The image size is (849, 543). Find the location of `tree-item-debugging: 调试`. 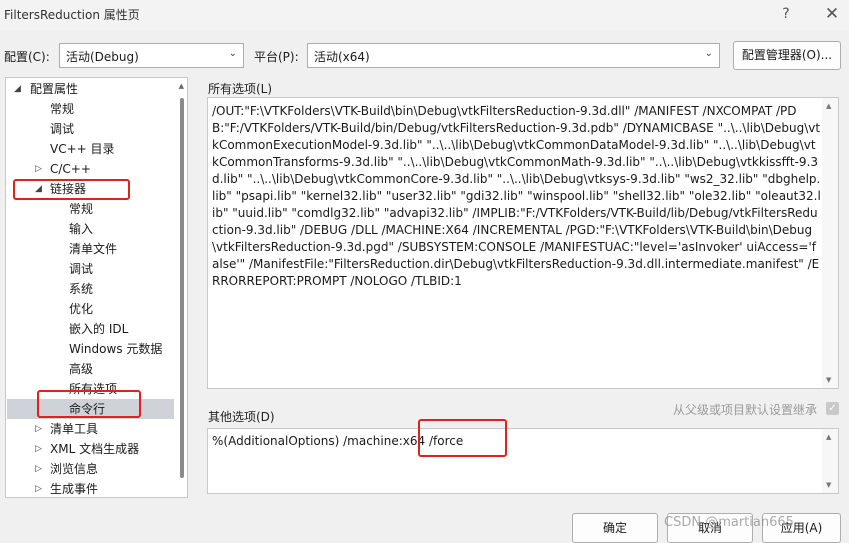

tree-item-debugging: 调试 is located at coordinates (62, 129).